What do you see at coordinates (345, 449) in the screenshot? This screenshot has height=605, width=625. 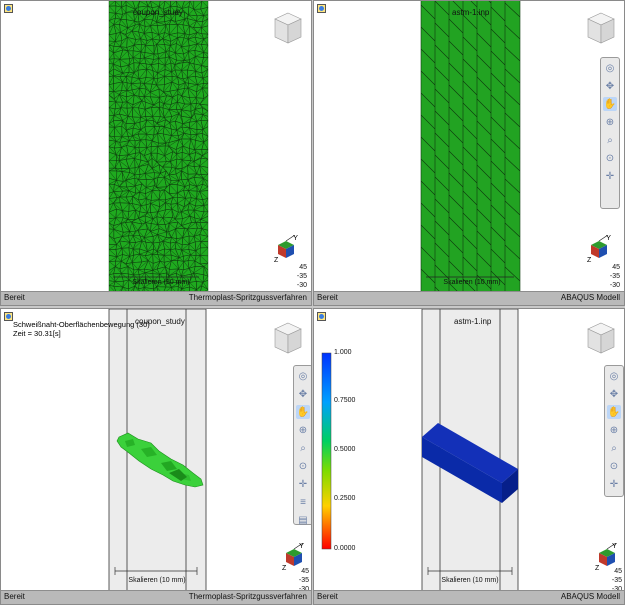 I see `legend-label: 0.5000` at bounding box center [345, 449].